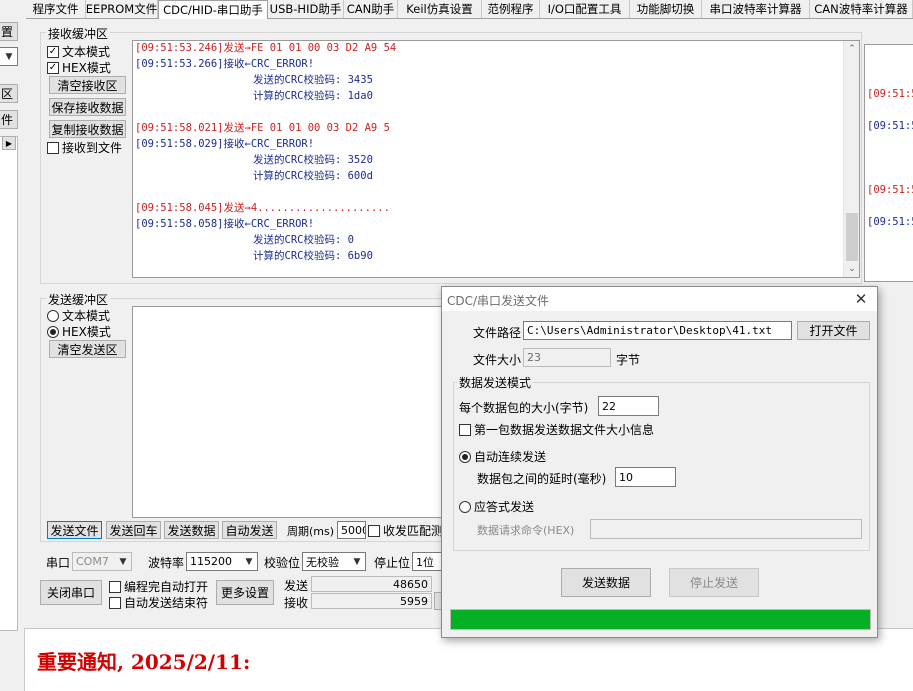 The height and width of the screenshot is (691, 913). What do you see at coordinates (322, 562) in the screenshot?
I see `parity-value: 无校验` at bounding box center [322, 562].